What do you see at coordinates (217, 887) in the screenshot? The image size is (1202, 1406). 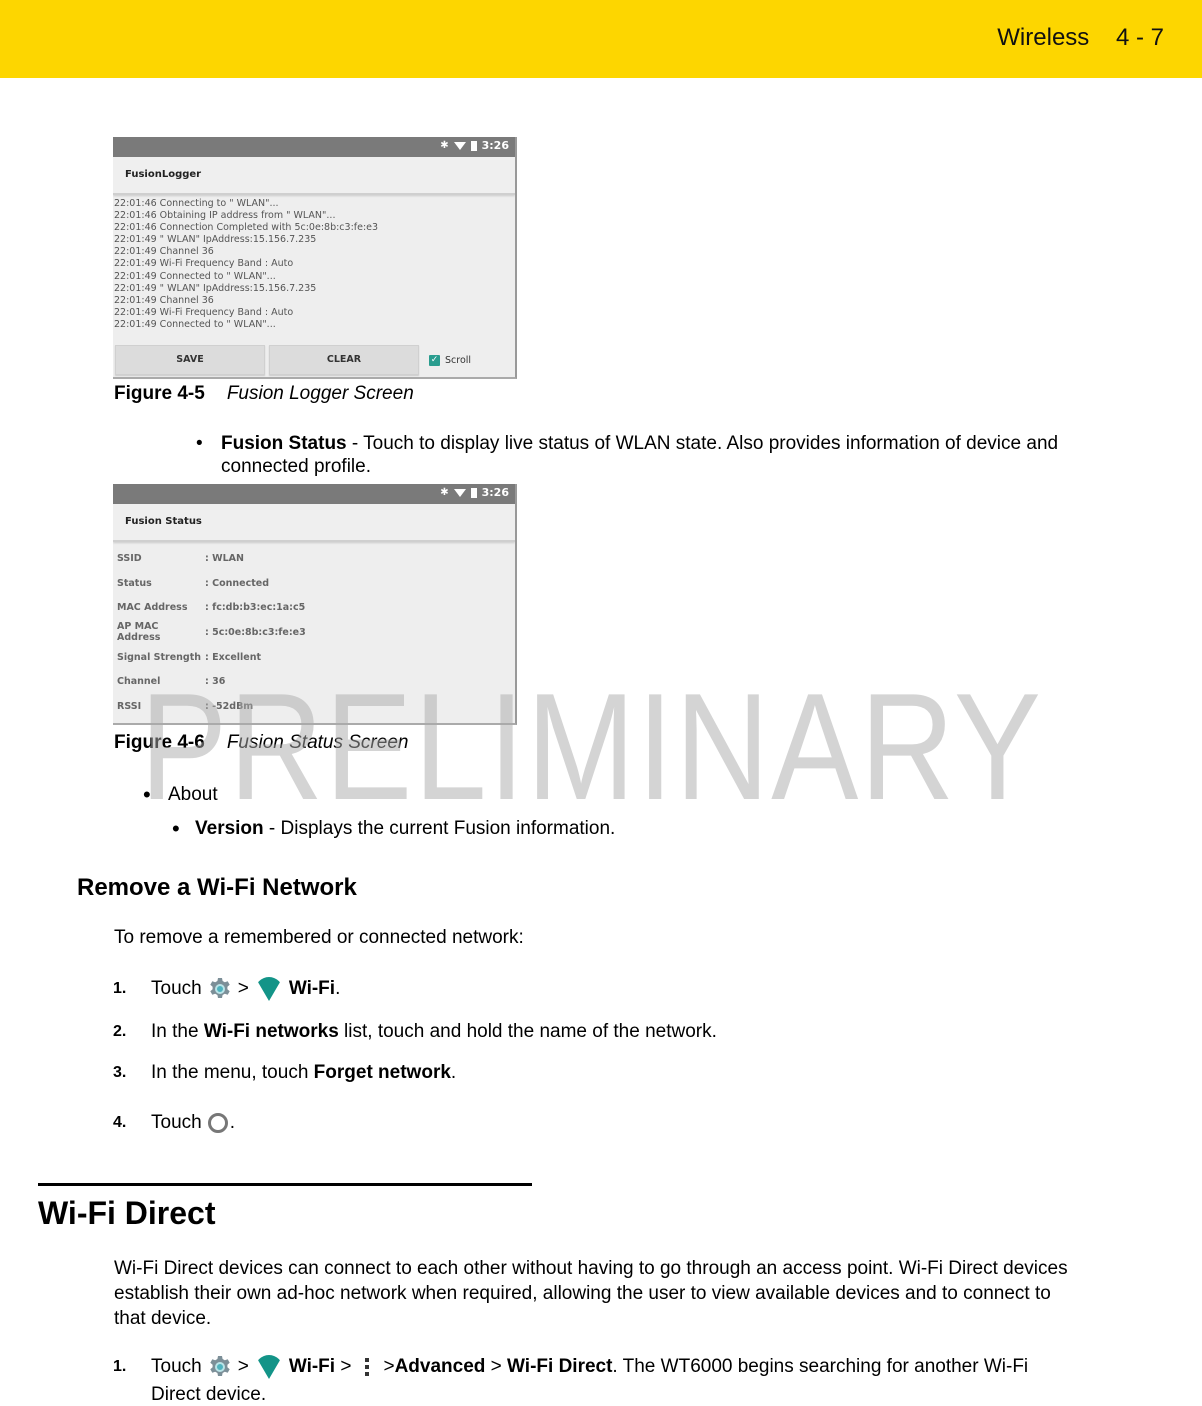 I see `section-heading: Remove a Wi-Fi Network` at bounding box center [217, 887].